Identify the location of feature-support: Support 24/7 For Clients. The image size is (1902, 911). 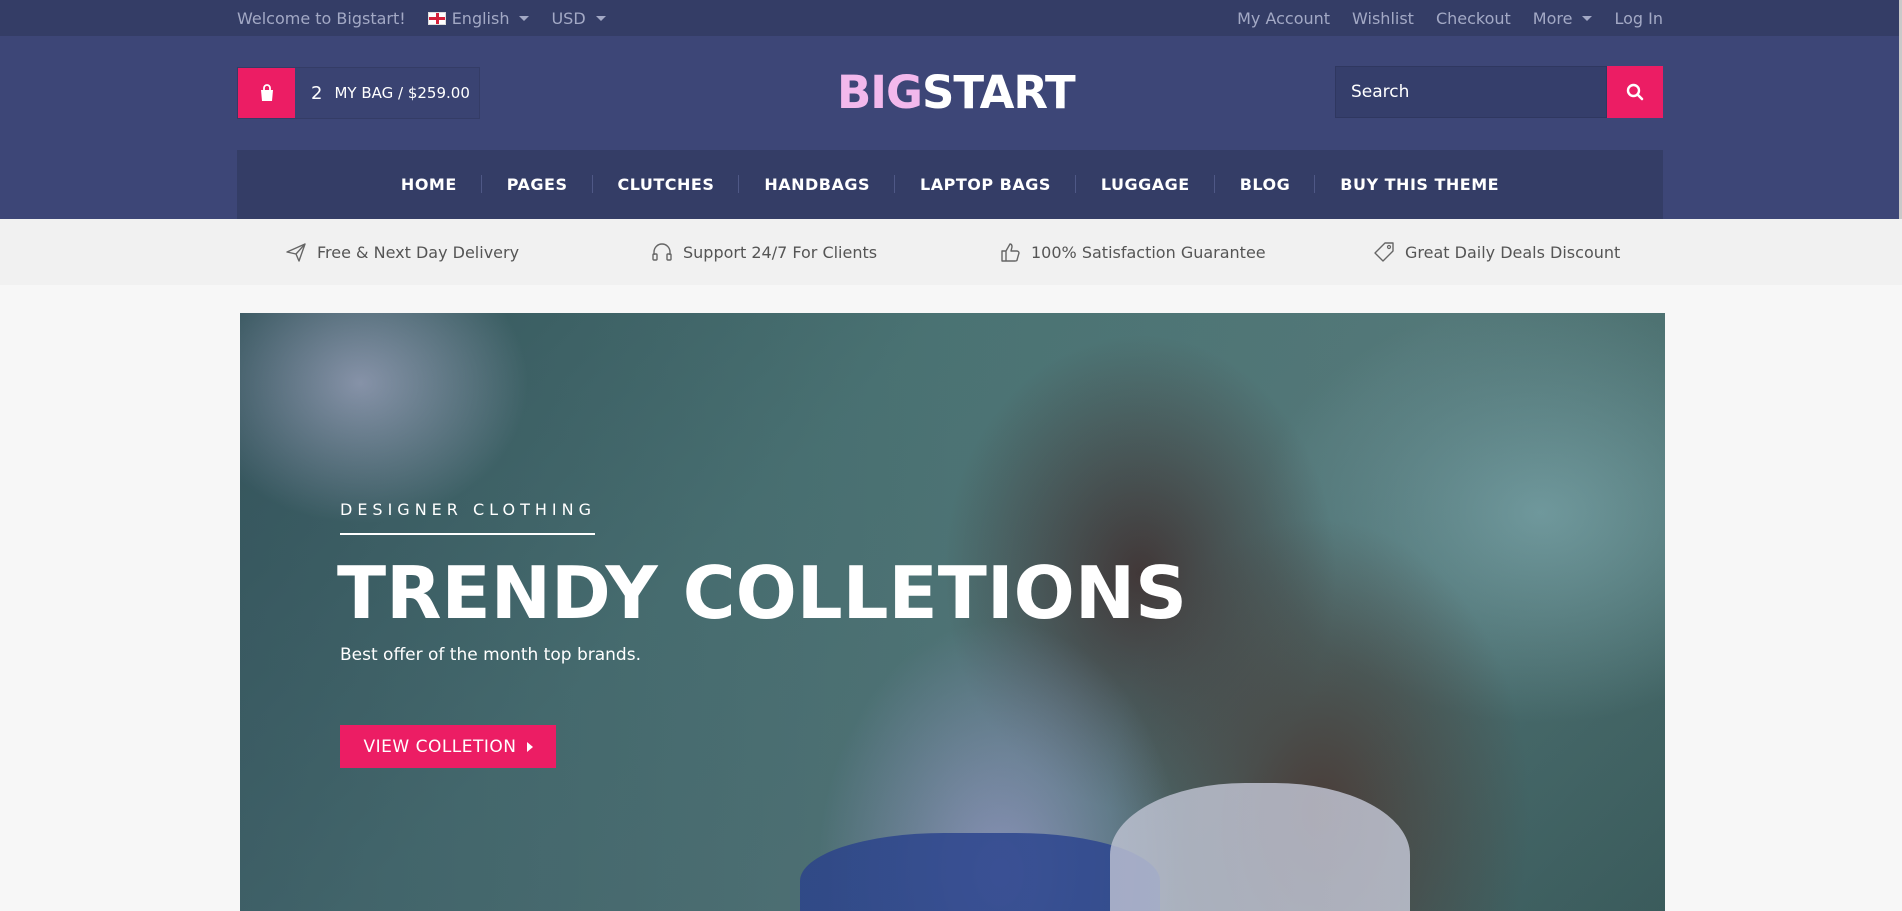
(764, 252).